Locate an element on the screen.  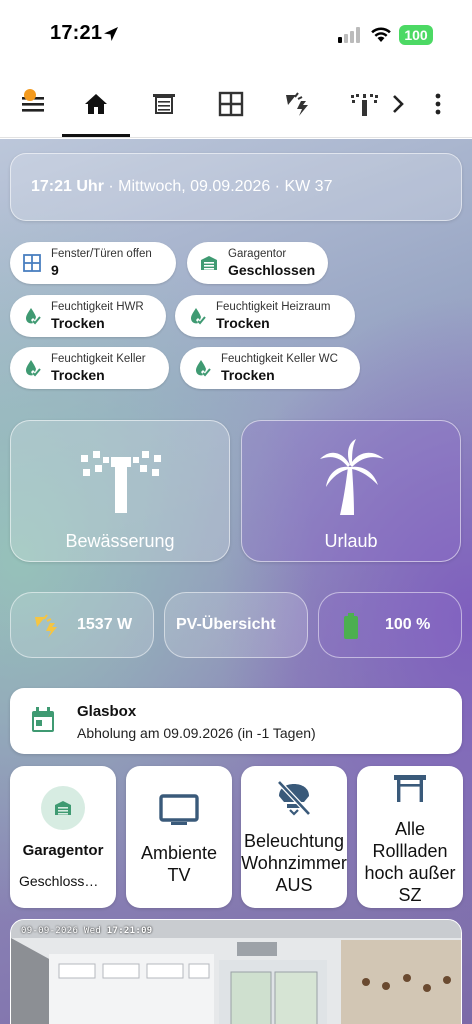
living-room-light-tile: Beleuchtung Wohnzimmer AUS is located at coordinates (294, 837).